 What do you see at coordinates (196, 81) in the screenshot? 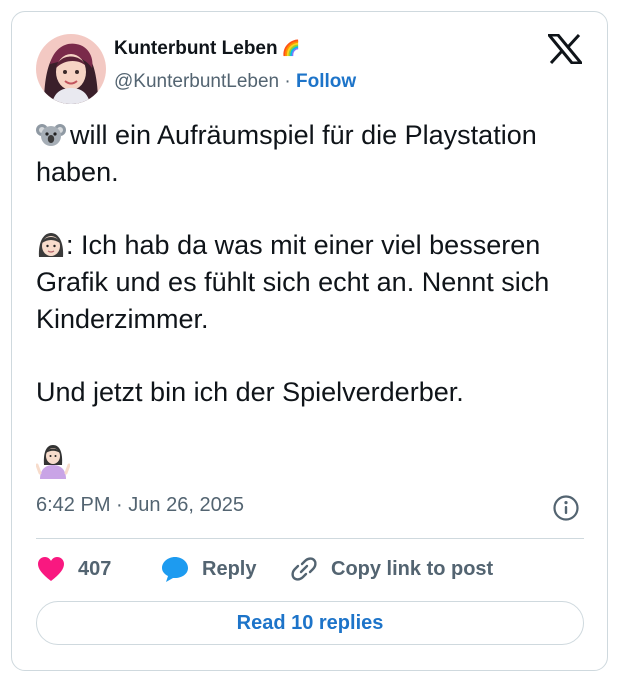
I see `user-handle: @KunterbuntLeben` at bounding box center [196, 81].